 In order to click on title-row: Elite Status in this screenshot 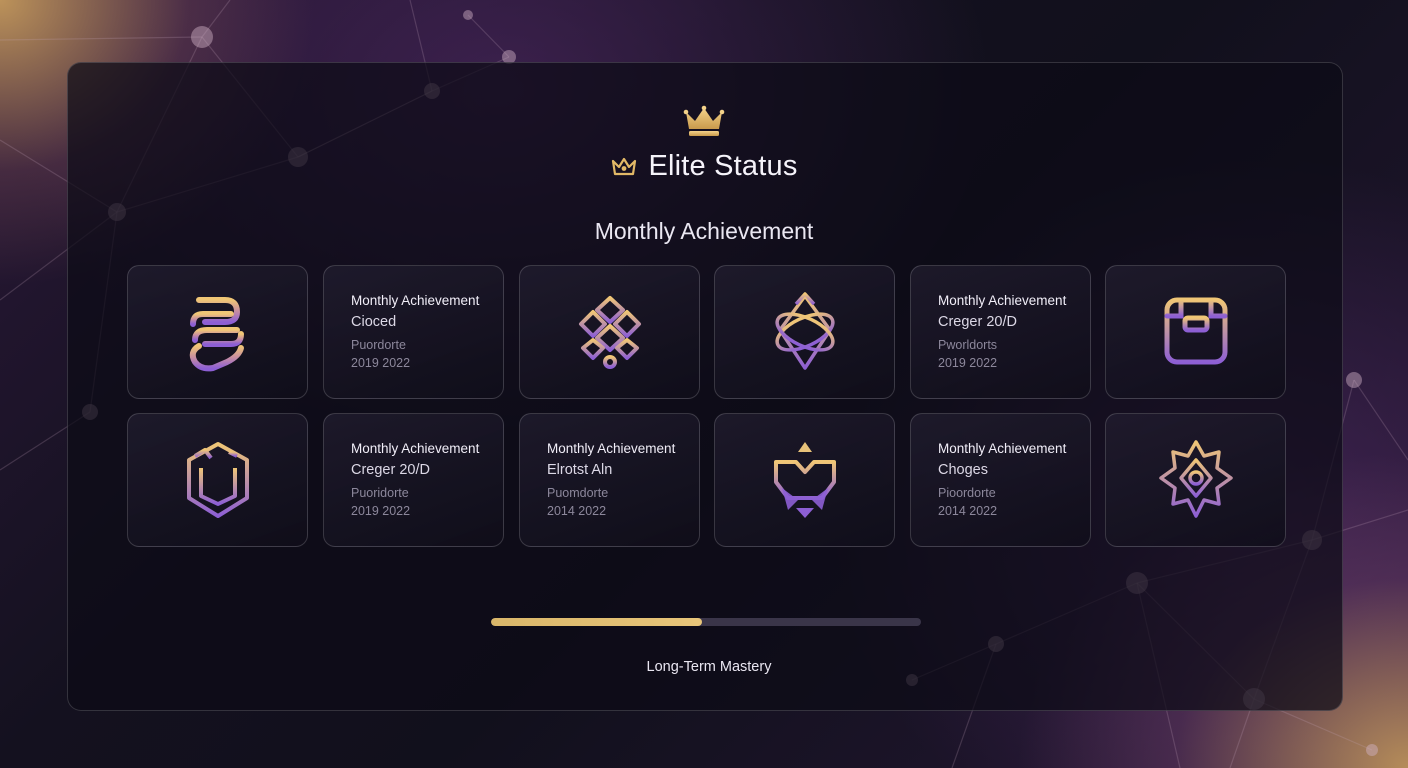, I will do `click(704, 166)`.